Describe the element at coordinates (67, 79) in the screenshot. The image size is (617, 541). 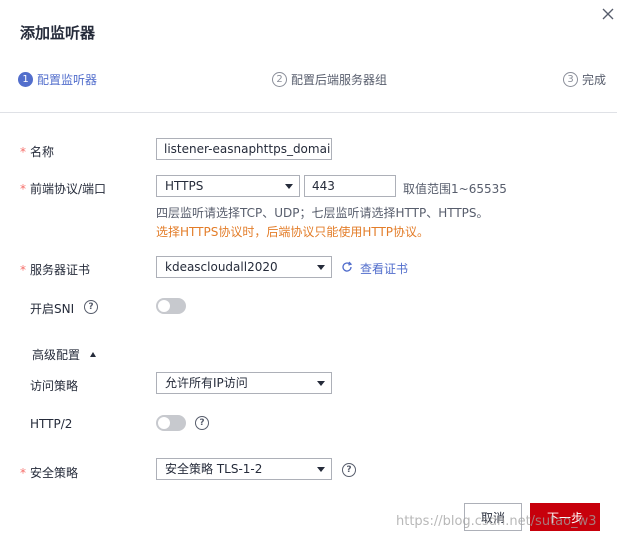
I see `step-label: 配置监听器` at that location.